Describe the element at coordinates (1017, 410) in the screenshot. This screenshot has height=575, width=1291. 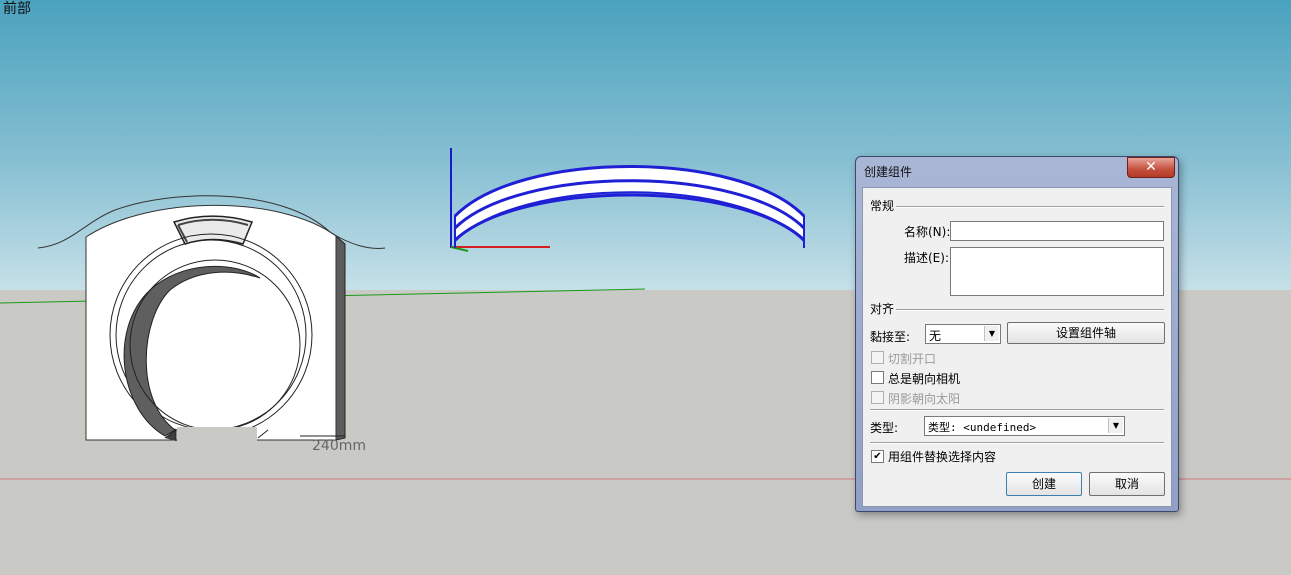
I see `type-divider` at that location.